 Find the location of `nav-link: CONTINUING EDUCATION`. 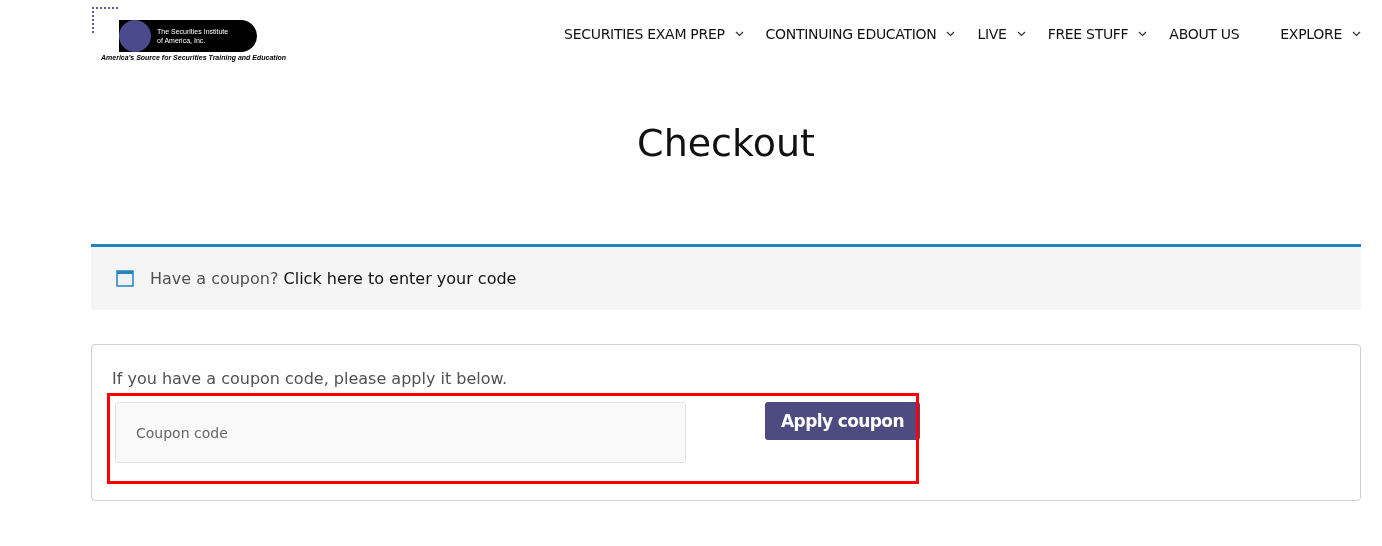

nav-link: CONTINUING EDUCATION is located at coordinates (860, 34).